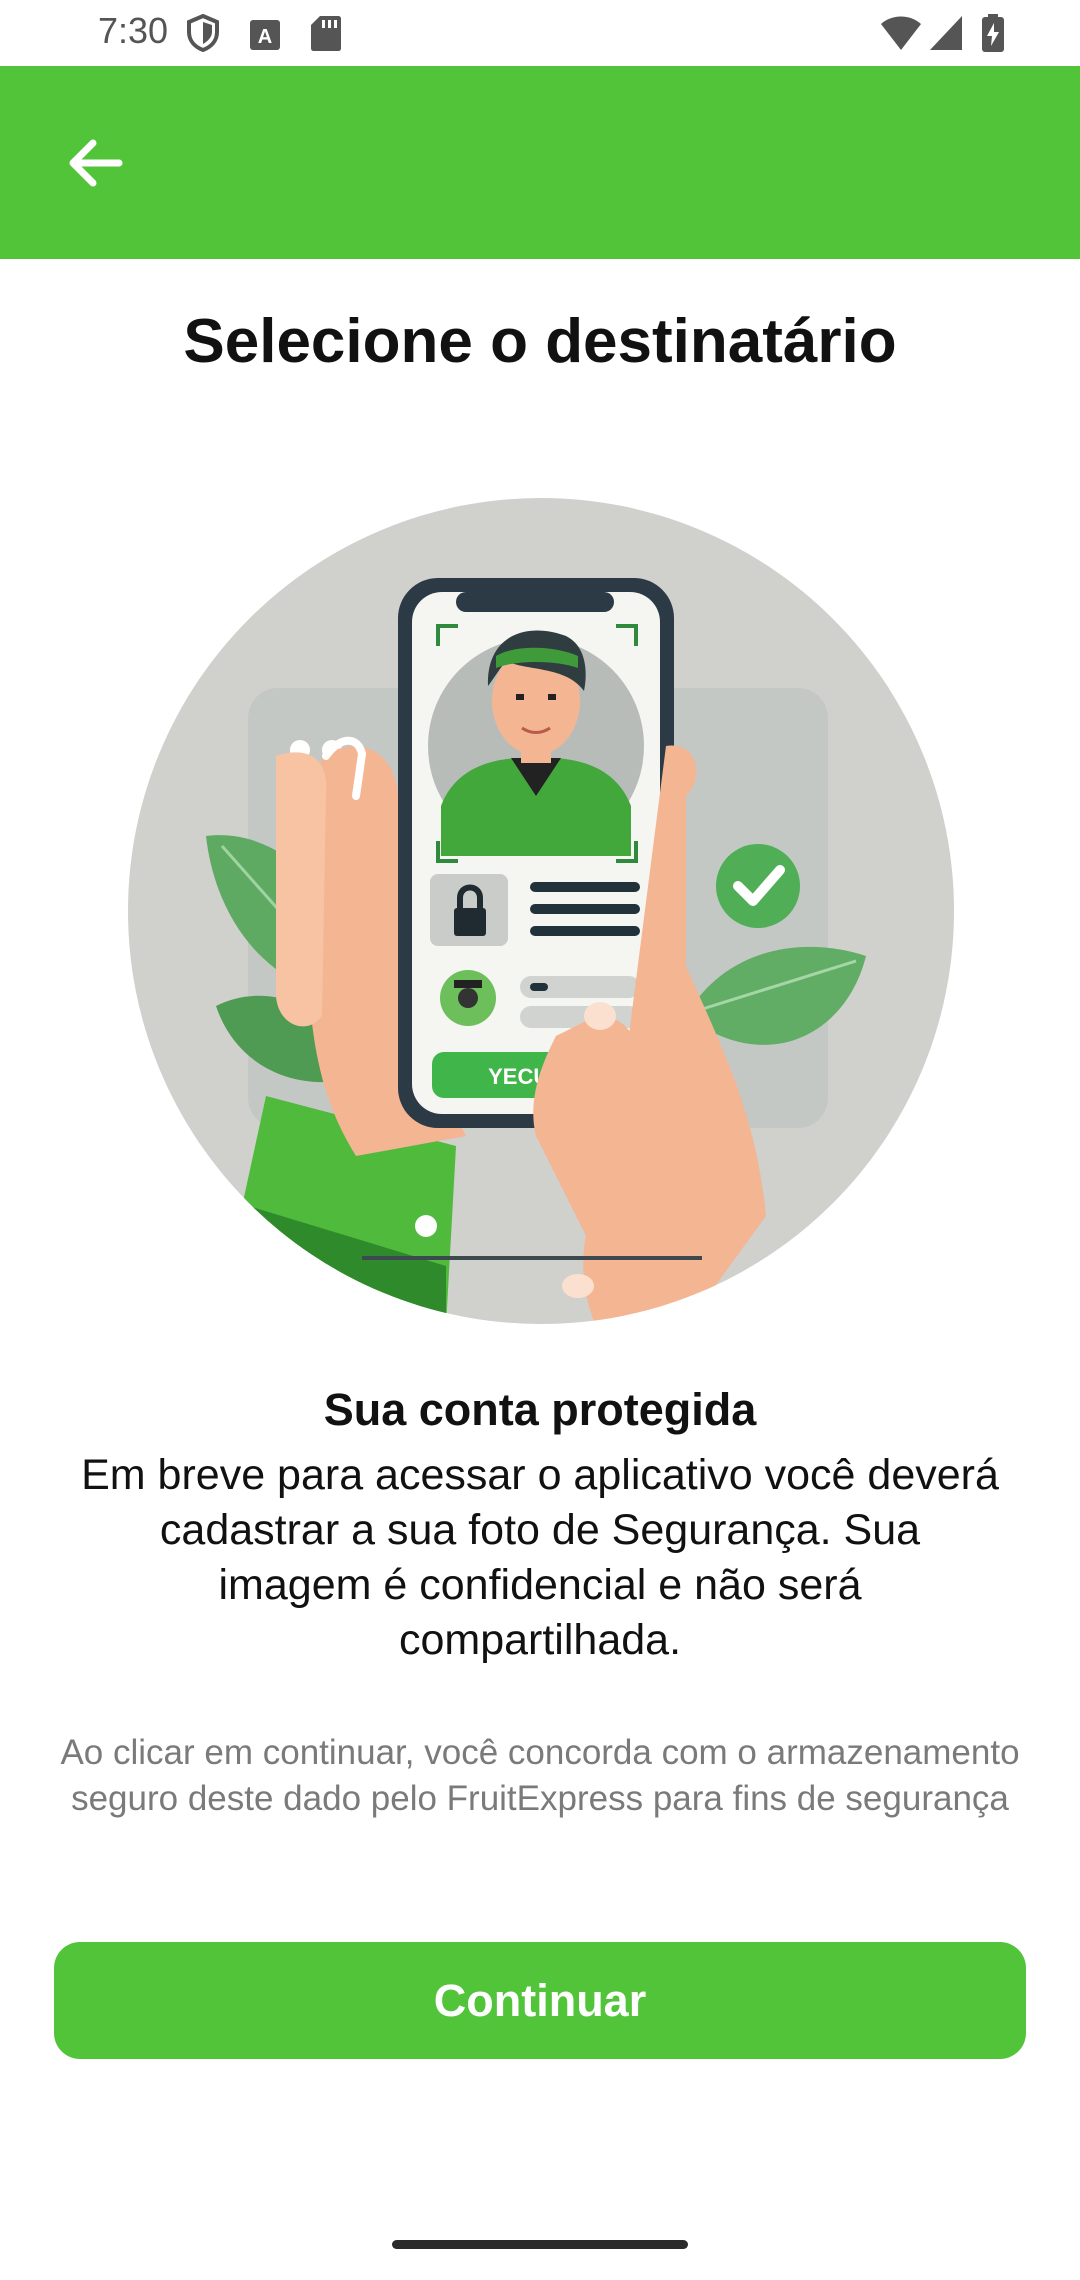  Describe the element at coordinates (326, 33) in the screenshot. I see `sd-card-icon` at that location.